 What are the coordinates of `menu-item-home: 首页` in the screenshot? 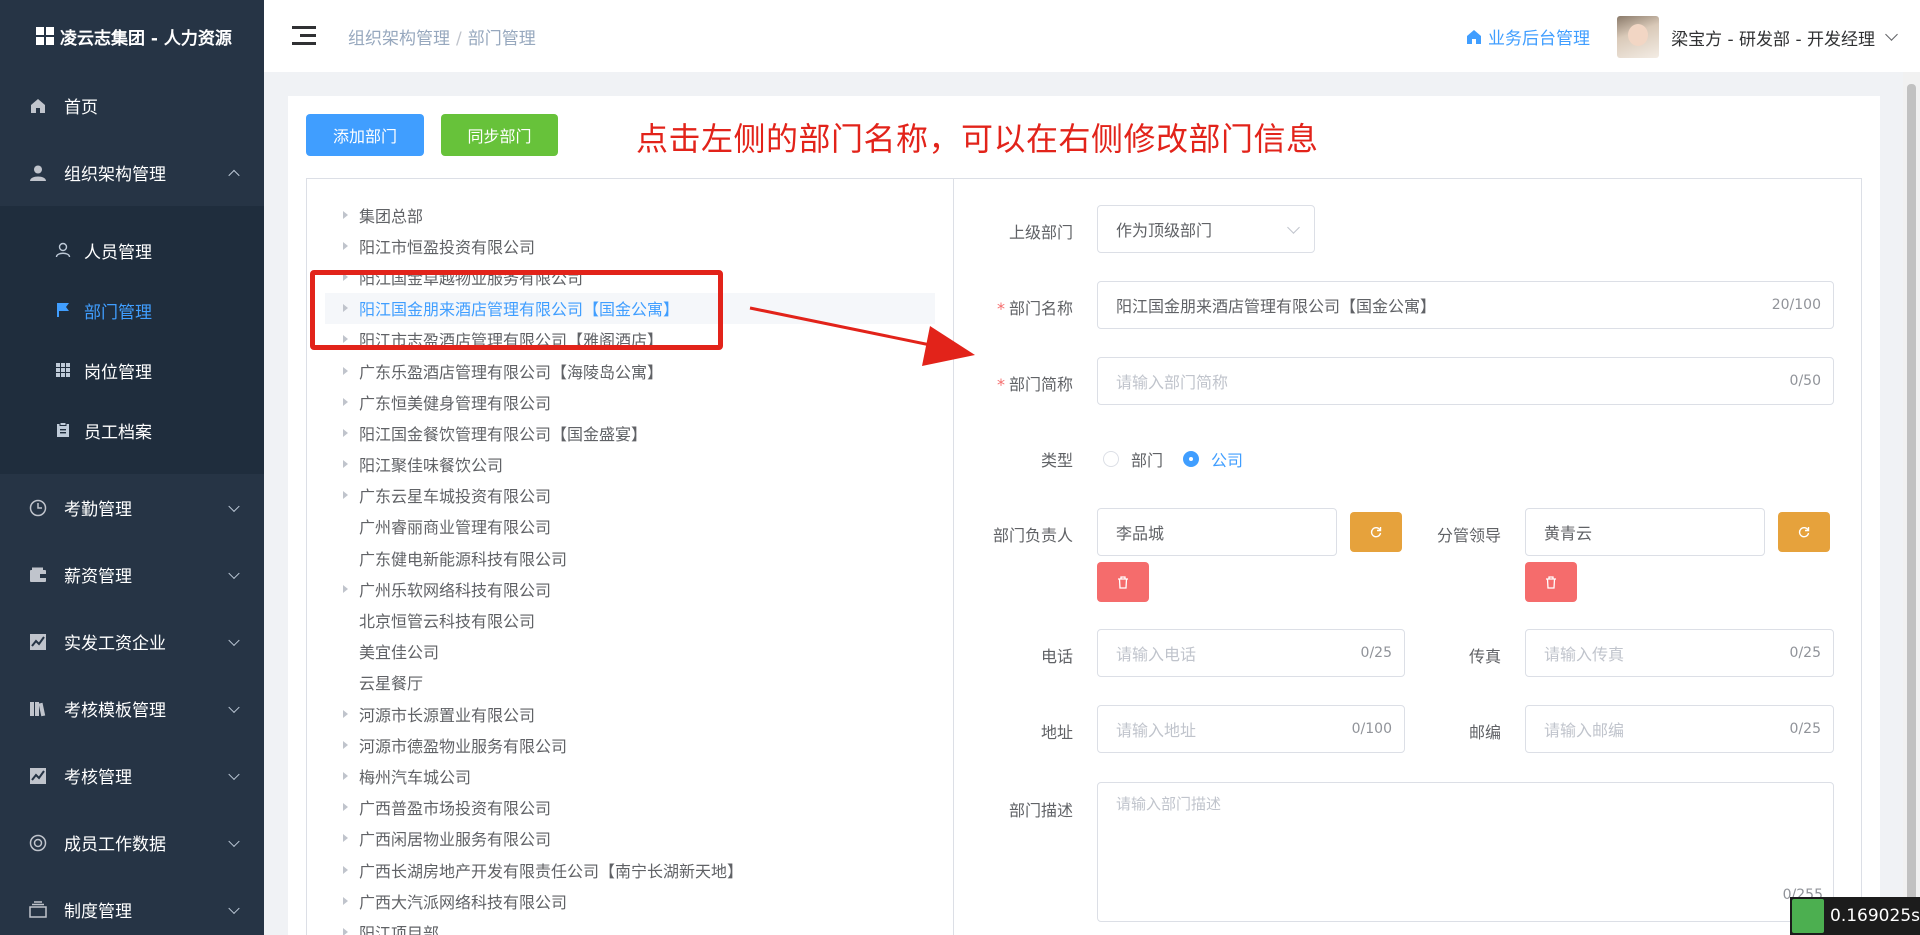 It's located at (132, 105).